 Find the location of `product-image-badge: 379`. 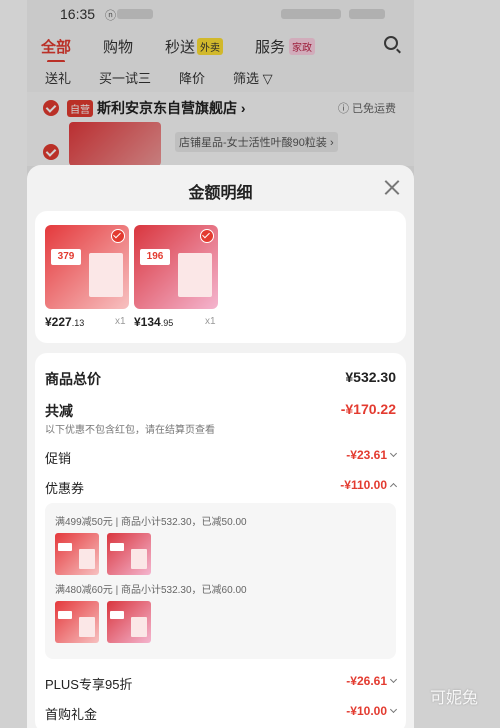

product-image-badge: 379 is located at coordinates (66, 257).